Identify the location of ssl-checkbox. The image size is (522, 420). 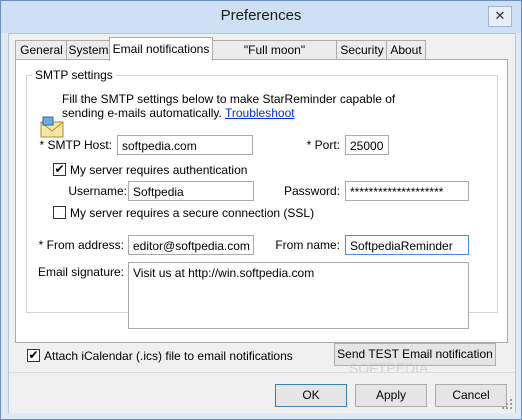
(59, 212).